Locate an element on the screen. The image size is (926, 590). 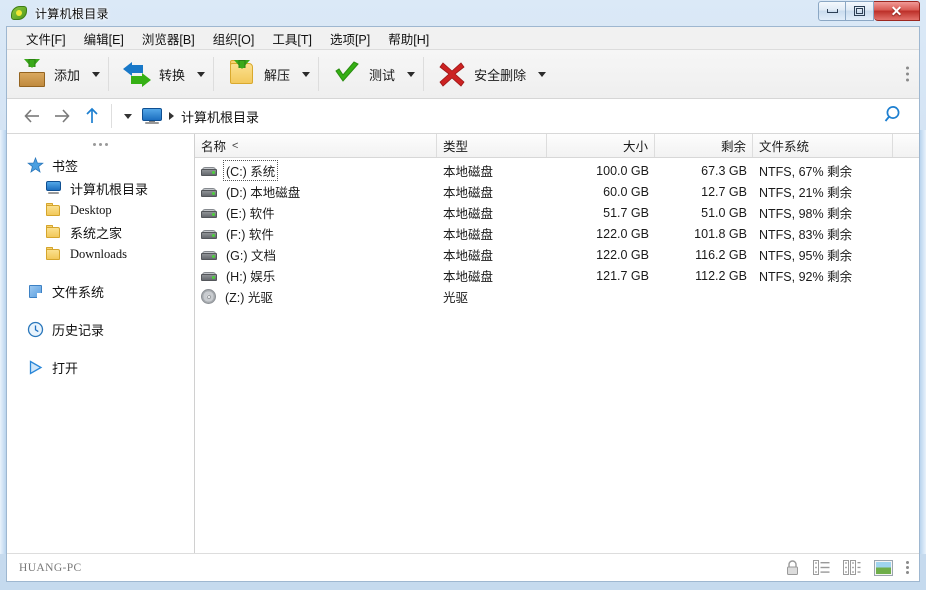
maximize-button is located at coordinates (860, 11).